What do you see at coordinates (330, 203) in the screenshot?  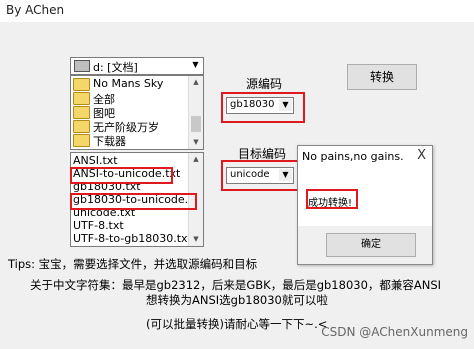 I see `dialog-message: 成功转换!` at bounding box center [330, 203].